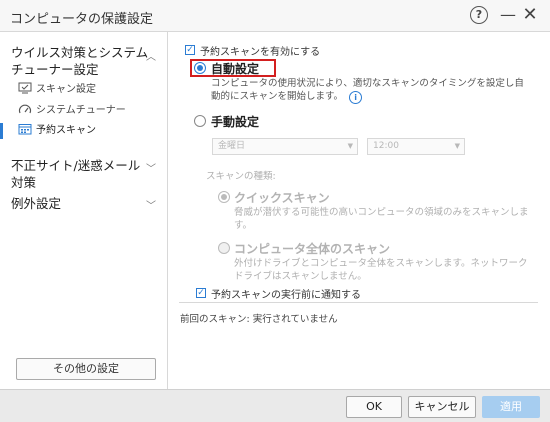  What do you see at coordinates (285, 146) in the screenshot?
I see `day-select: 金曜日 ▼` at bounding box center [285, 146].